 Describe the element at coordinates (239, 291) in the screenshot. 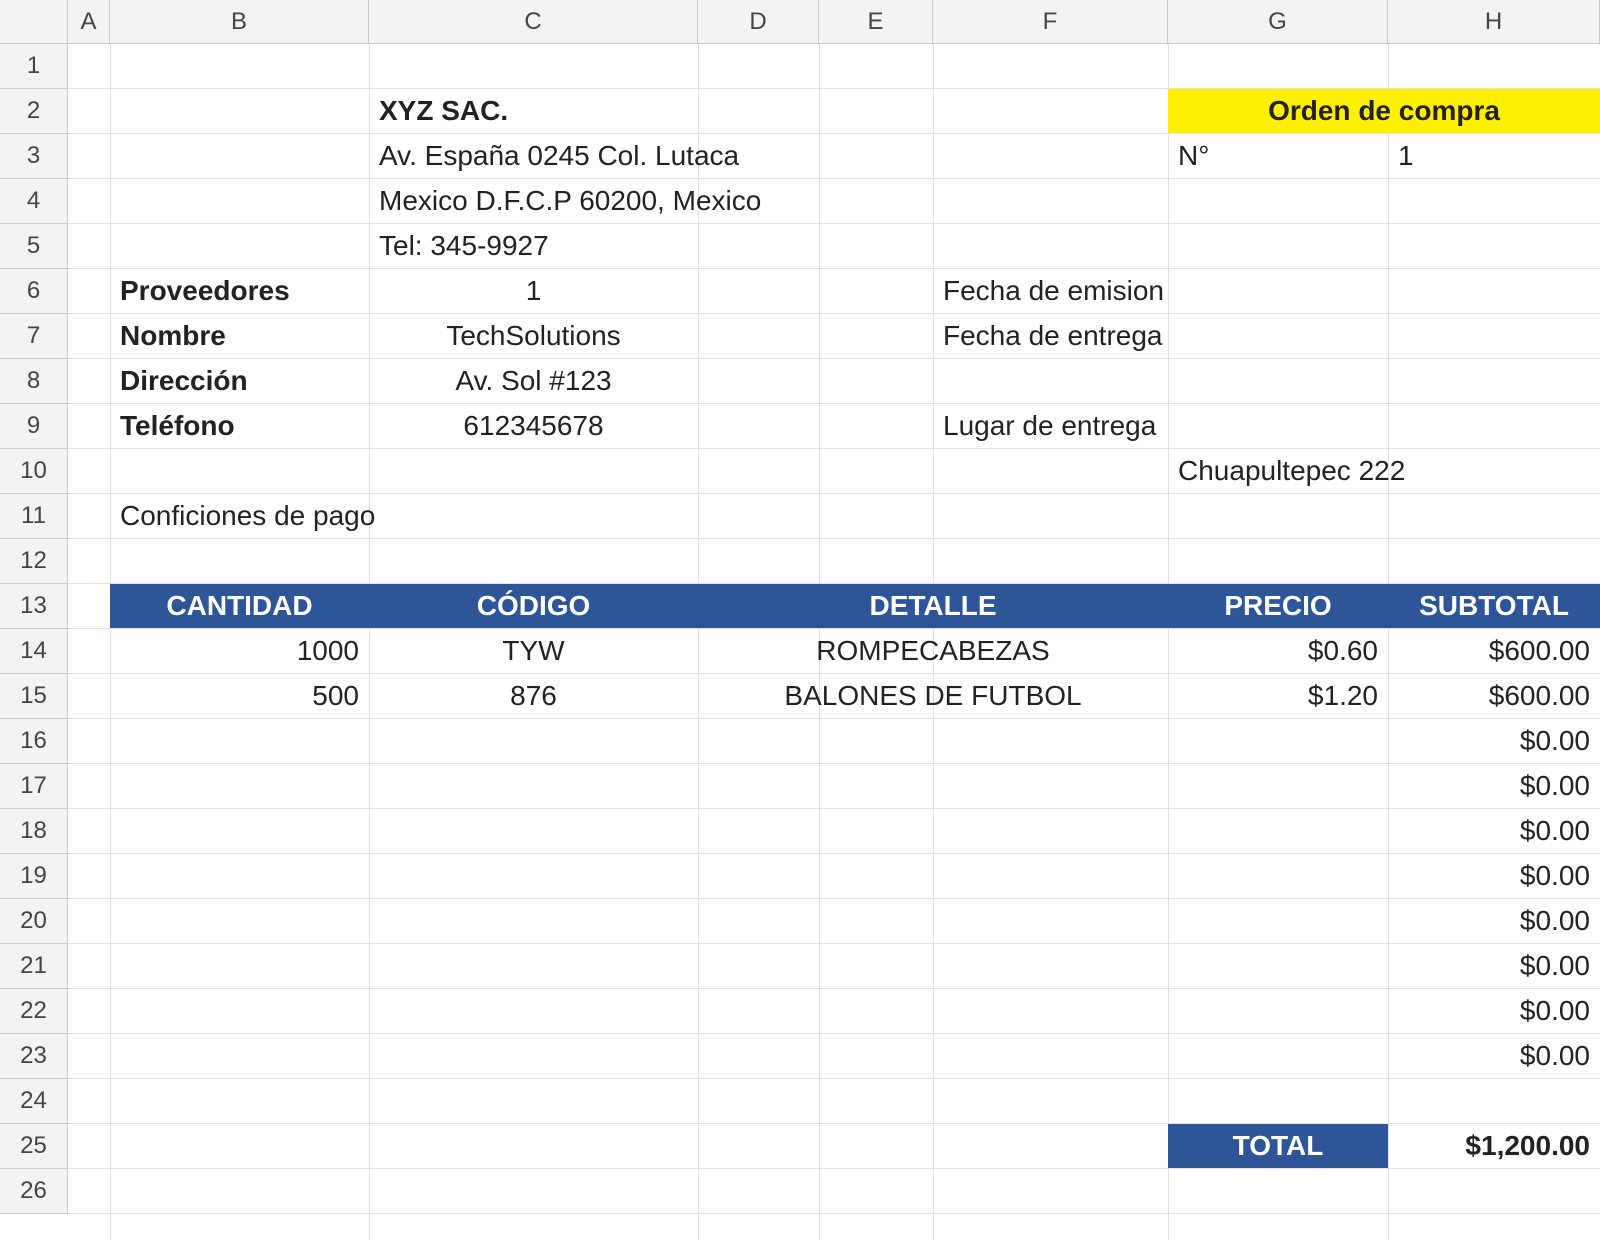

I see `proveedores-label-cell: Proveedores` at that location.